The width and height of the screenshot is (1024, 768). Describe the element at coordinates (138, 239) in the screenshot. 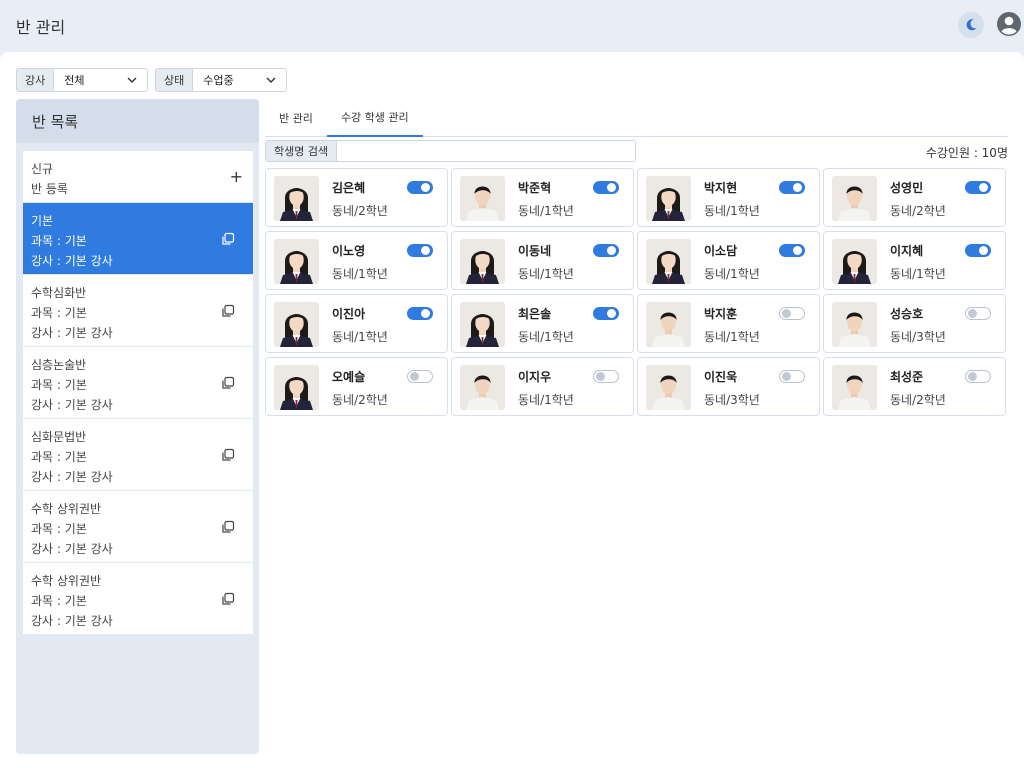

I see `class-list-item: 기본 과목 : 기본 강사 : 기본 강사` at that location.